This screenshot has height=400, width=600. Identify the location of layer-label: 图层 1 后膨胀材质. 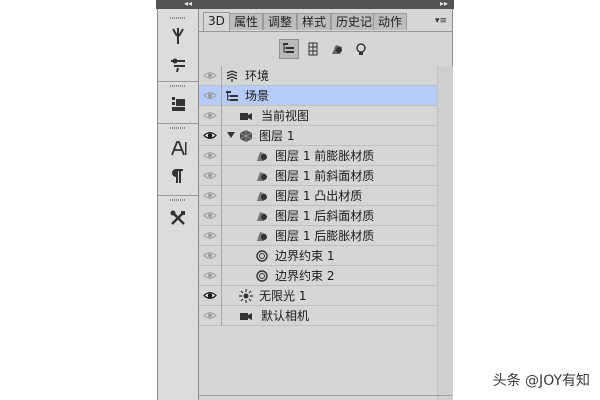
(325, 236).